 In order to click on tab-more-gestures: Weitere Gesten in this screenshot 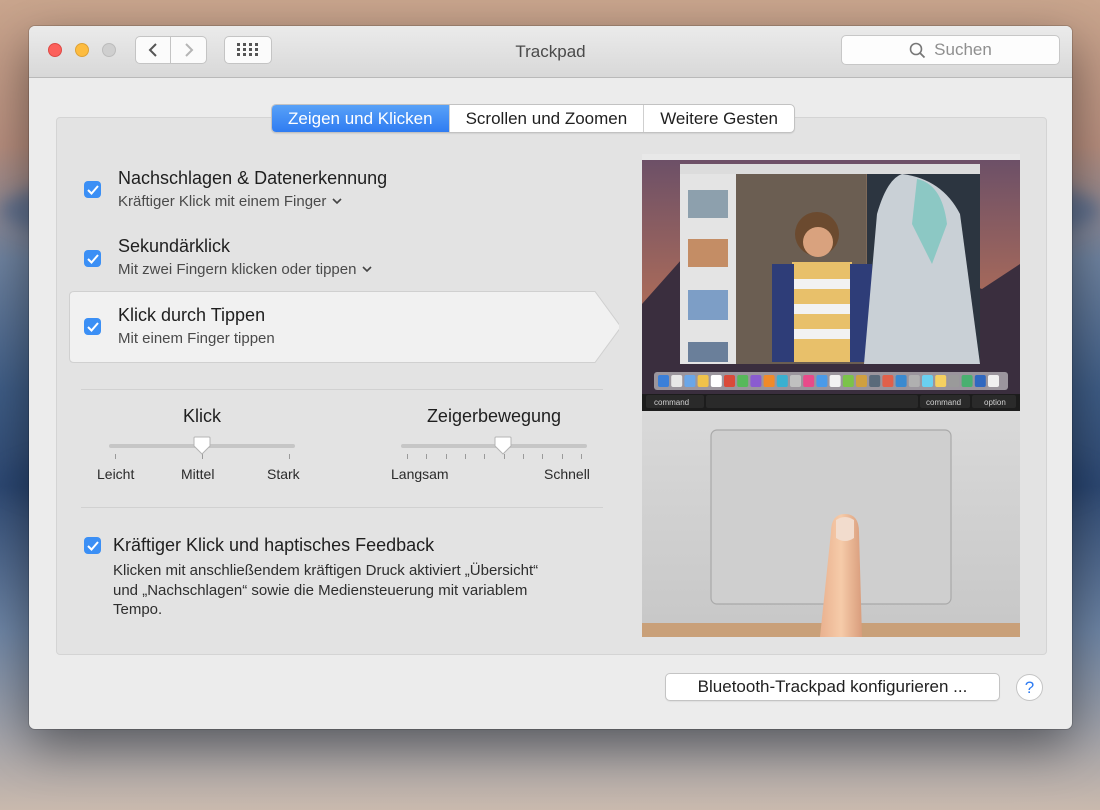, I will do `click(718, 118)`.